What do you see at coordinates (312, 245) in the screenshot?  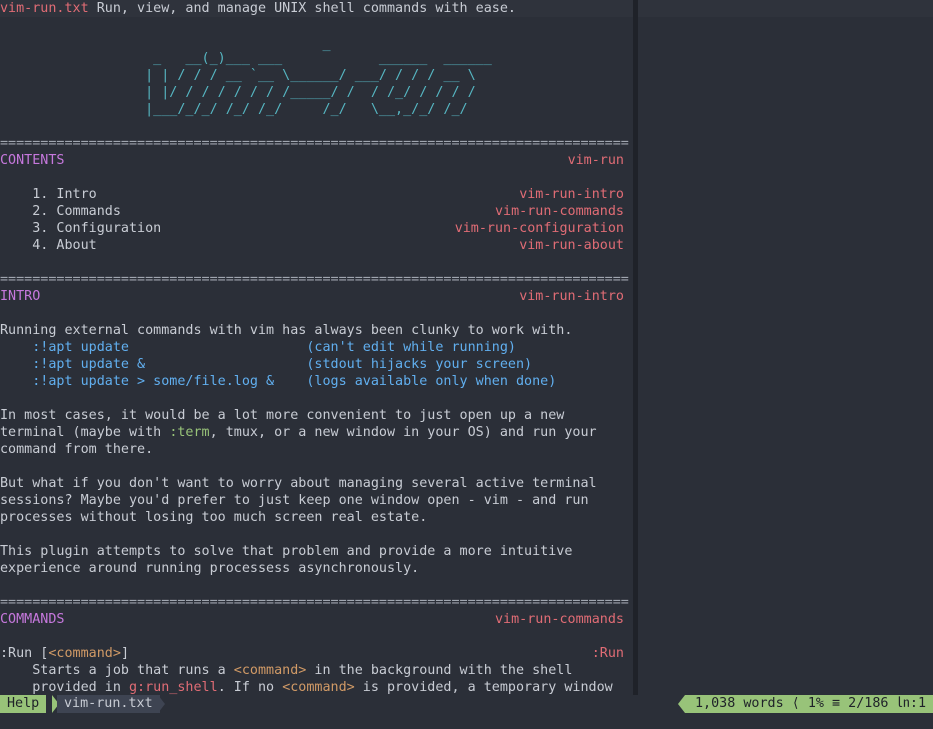 I see `contents-item: 4. About vim-run-about` at bounding box center [312, 245].